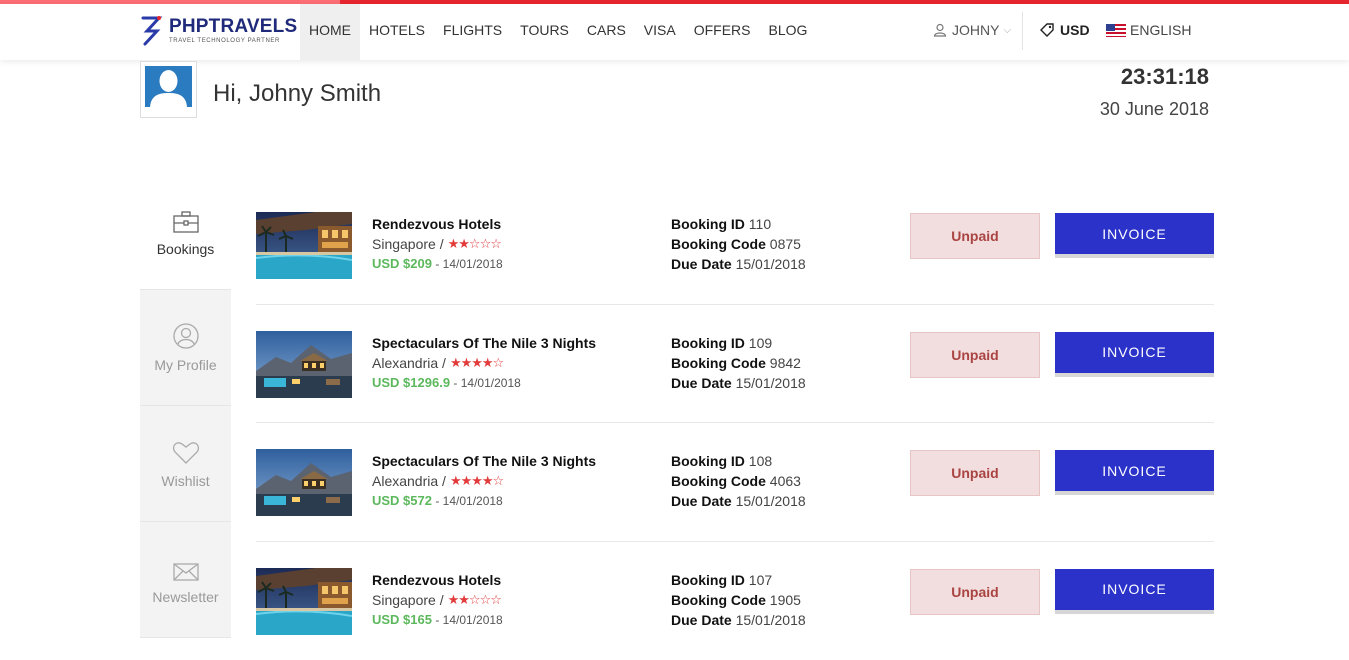 This screenshot has height=660, width=1349. What do you see at coordinates (330, 32) in the screenshot?
I see `menu-item-home: HOME` at bounding box center [330, 32].